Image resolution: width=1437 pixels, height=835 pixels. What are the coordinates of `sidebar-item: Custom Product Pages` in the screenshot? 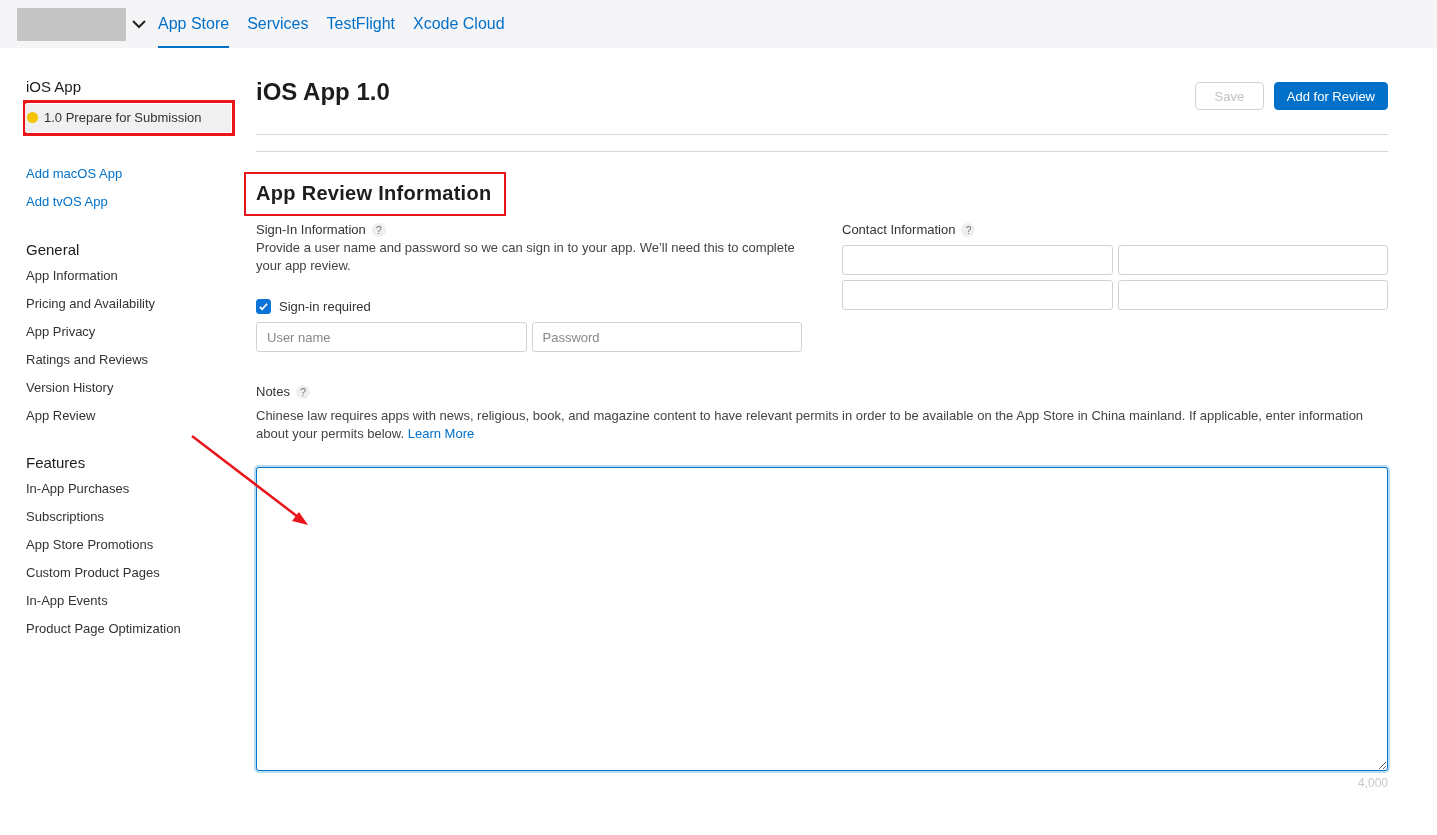 It's located at (93, 572).